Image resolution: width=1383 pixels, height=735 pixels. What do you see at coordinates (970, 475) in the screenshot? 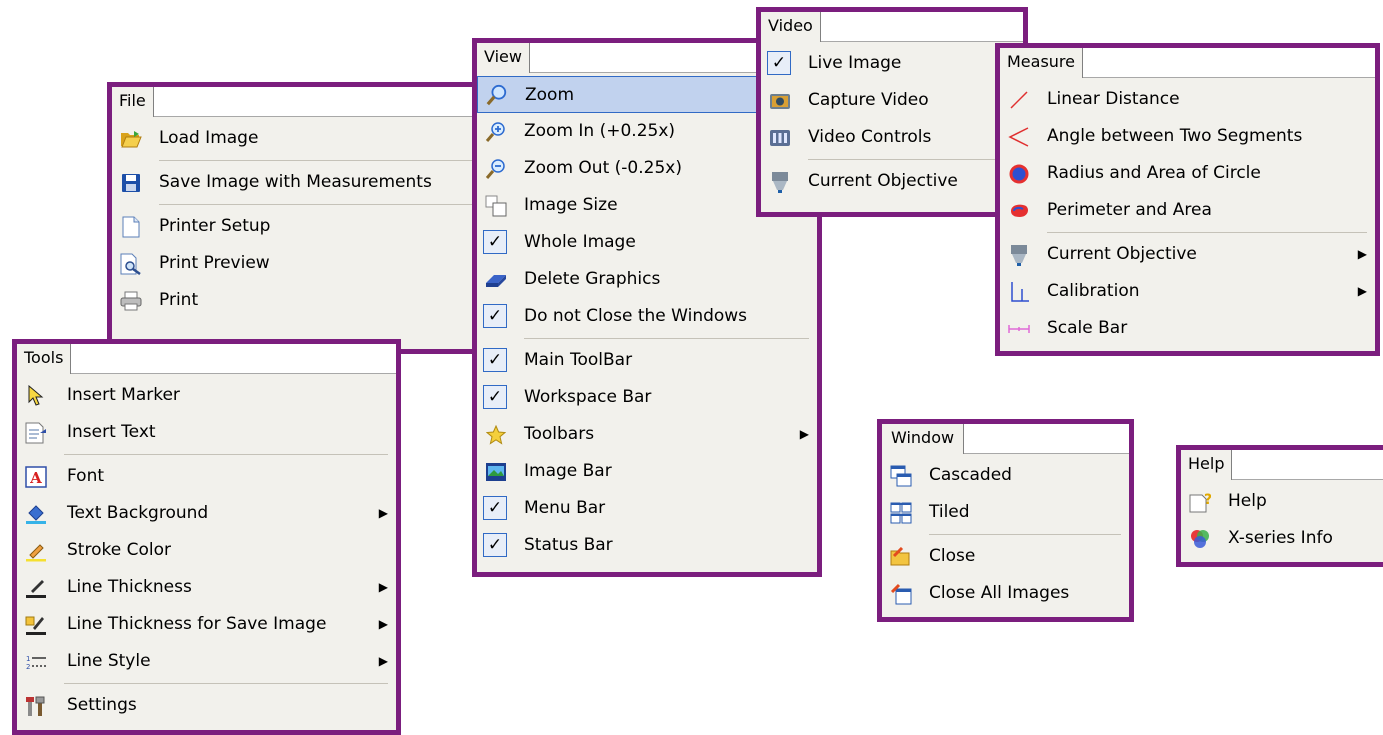
I see `menu-item-label: Cascaded` at bounding box center [970, 475].